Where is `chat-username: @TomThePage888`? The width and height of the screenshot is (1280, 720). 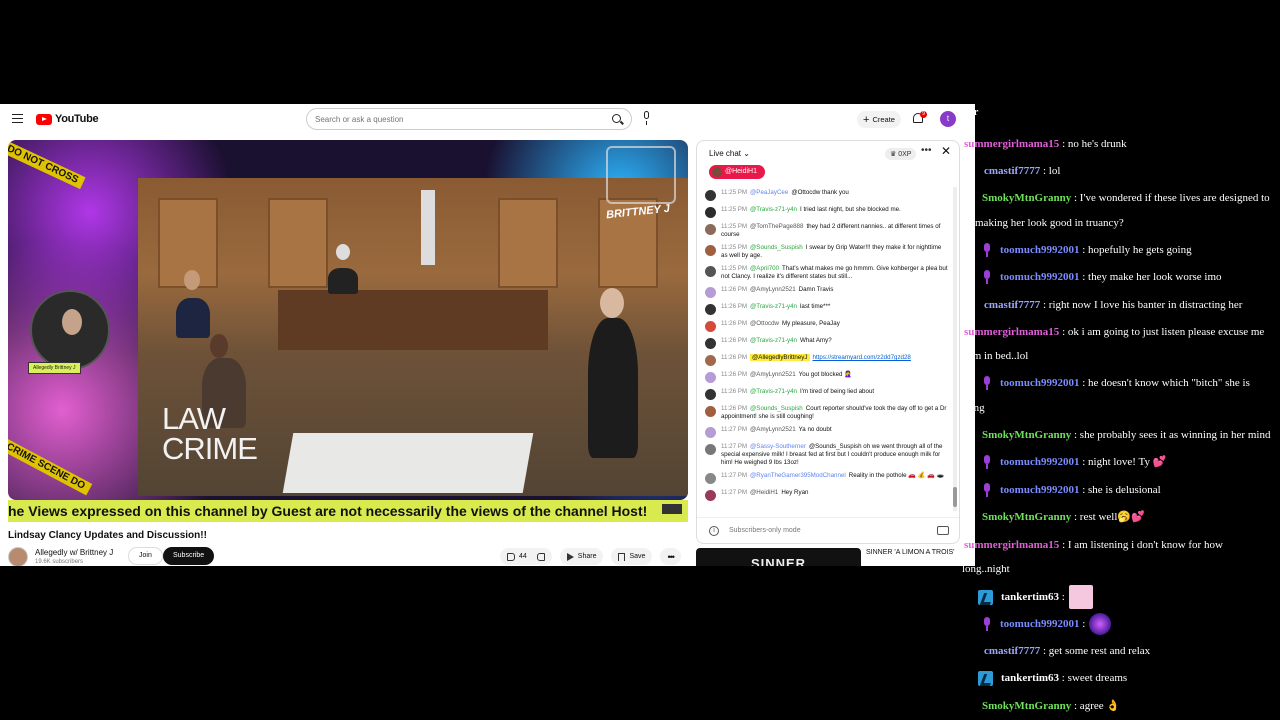
chat-username: @TomThePage888 is located at coordinates (776, 226).